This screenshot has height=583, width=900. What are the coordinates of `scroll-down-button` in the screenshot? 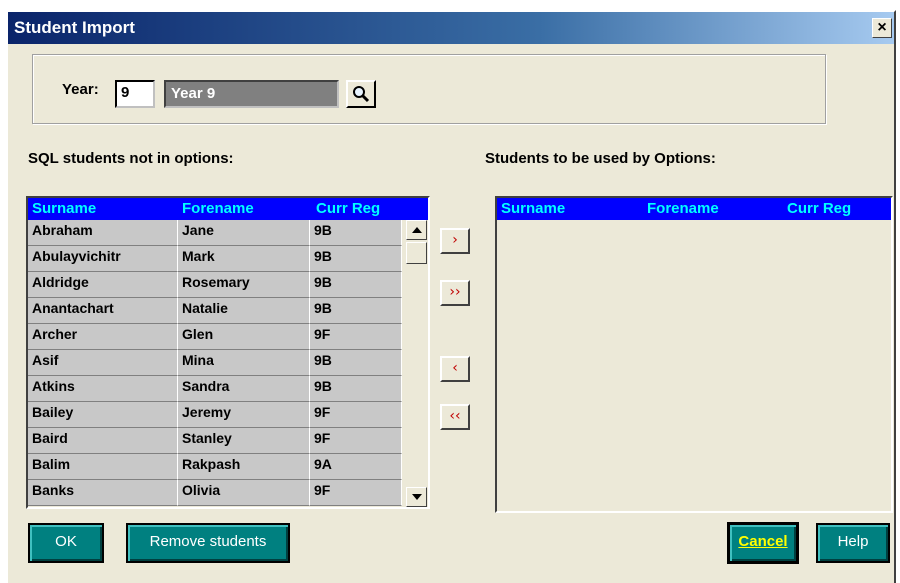 It's located at (416, 497).